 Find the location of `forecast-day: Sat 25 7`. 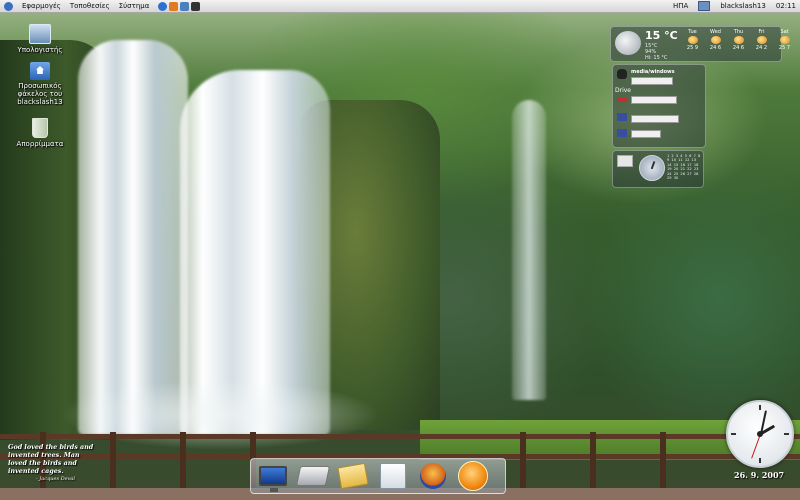

forecast-day: Sat 25 7 is located at coordinates (784, 40).